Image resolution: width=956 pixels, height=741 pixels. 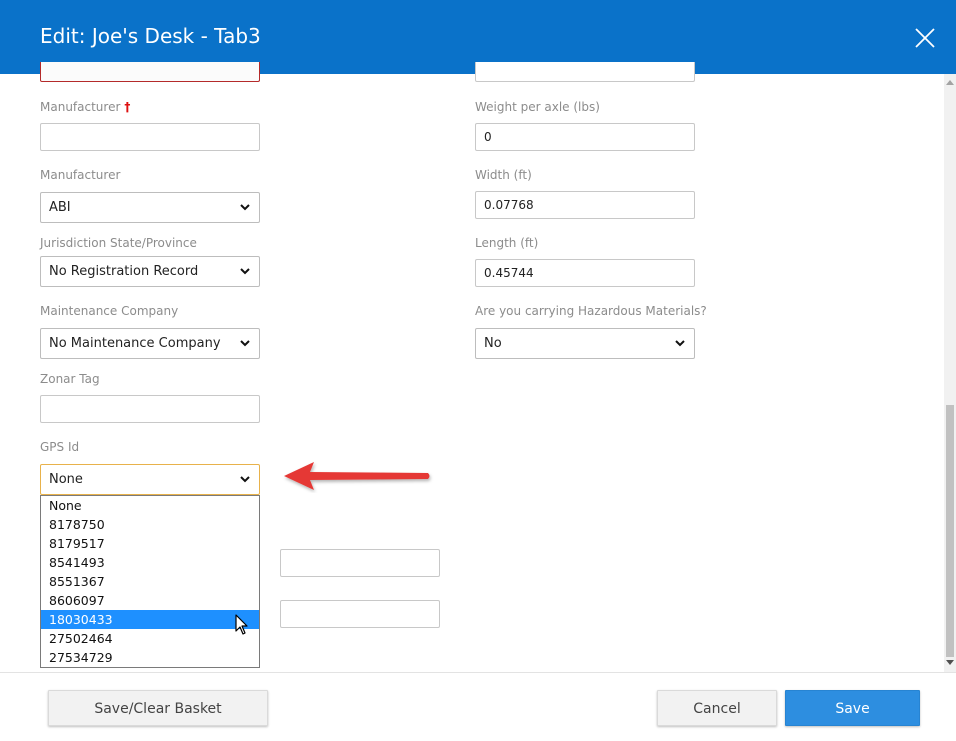 What do you see at coordinates (150, 207) in the screenshot?
I see `manufacturer-select: ABI` at bounding box center [150, 207].